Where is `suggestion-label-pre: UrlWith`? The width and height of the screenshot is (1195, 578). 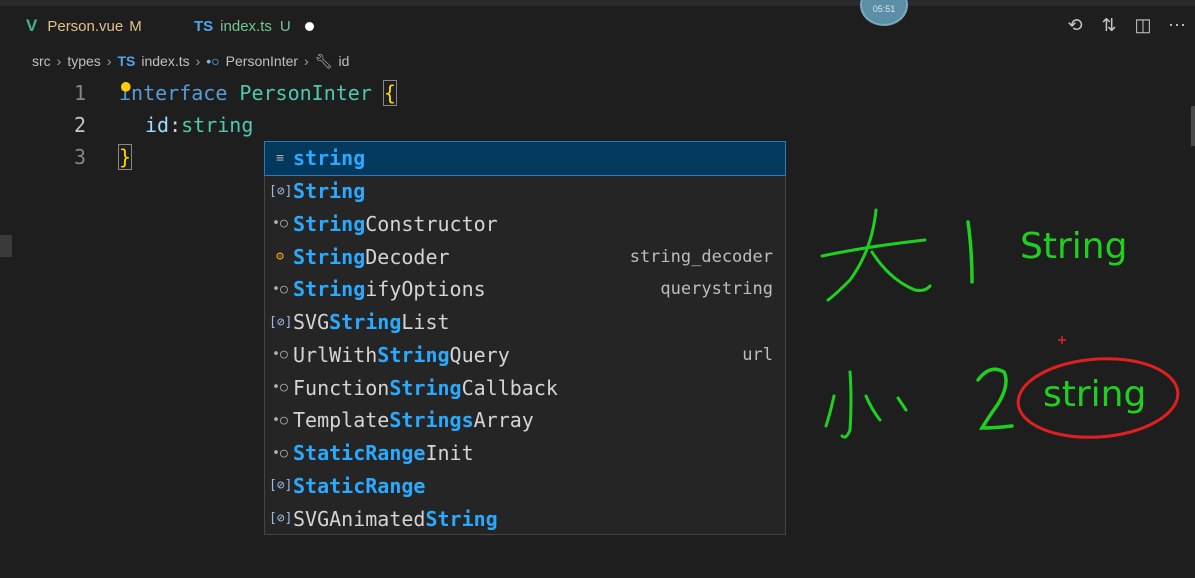
suggestion-label-pre: UrlWith is located at coordinates (335, 354).